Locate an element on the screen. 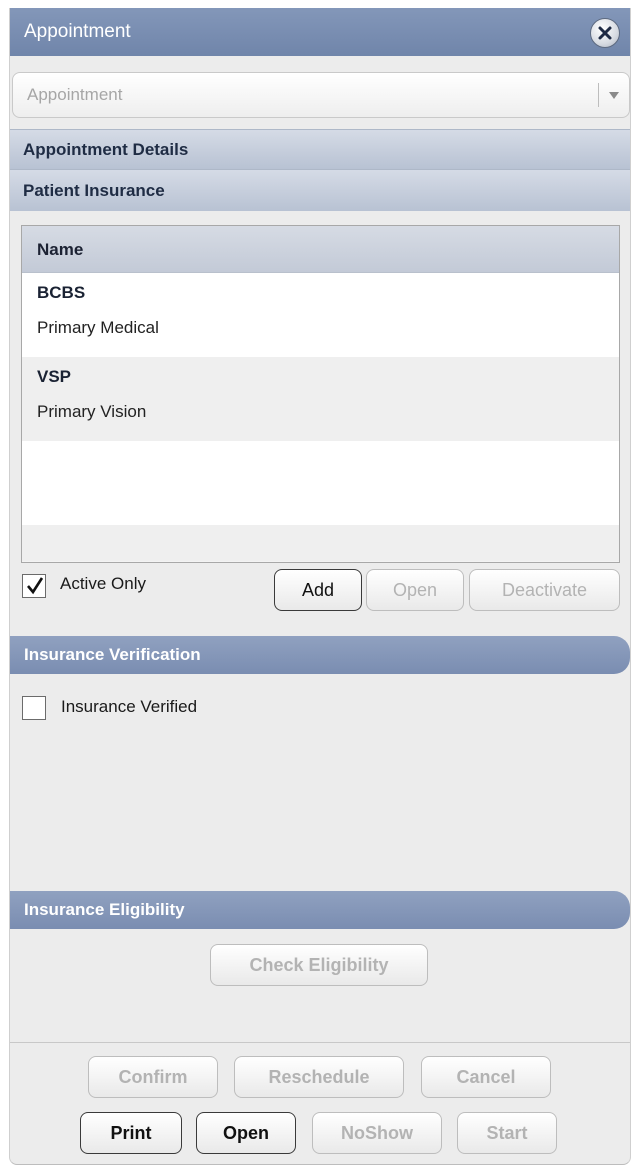  insurance-type: Primary Medical is located at coordinates (98, 327).